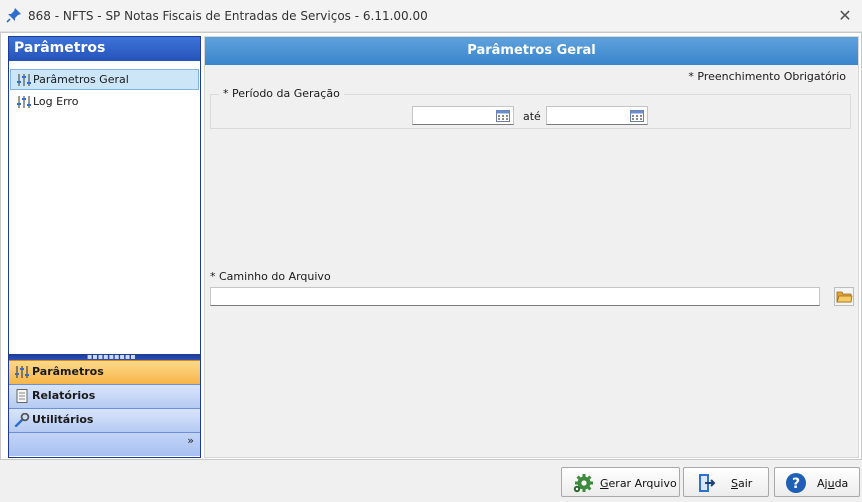  Describe the element at coordinates (104, 444) in the screenshot. I see `nav-overflow-bar: »` at that location.